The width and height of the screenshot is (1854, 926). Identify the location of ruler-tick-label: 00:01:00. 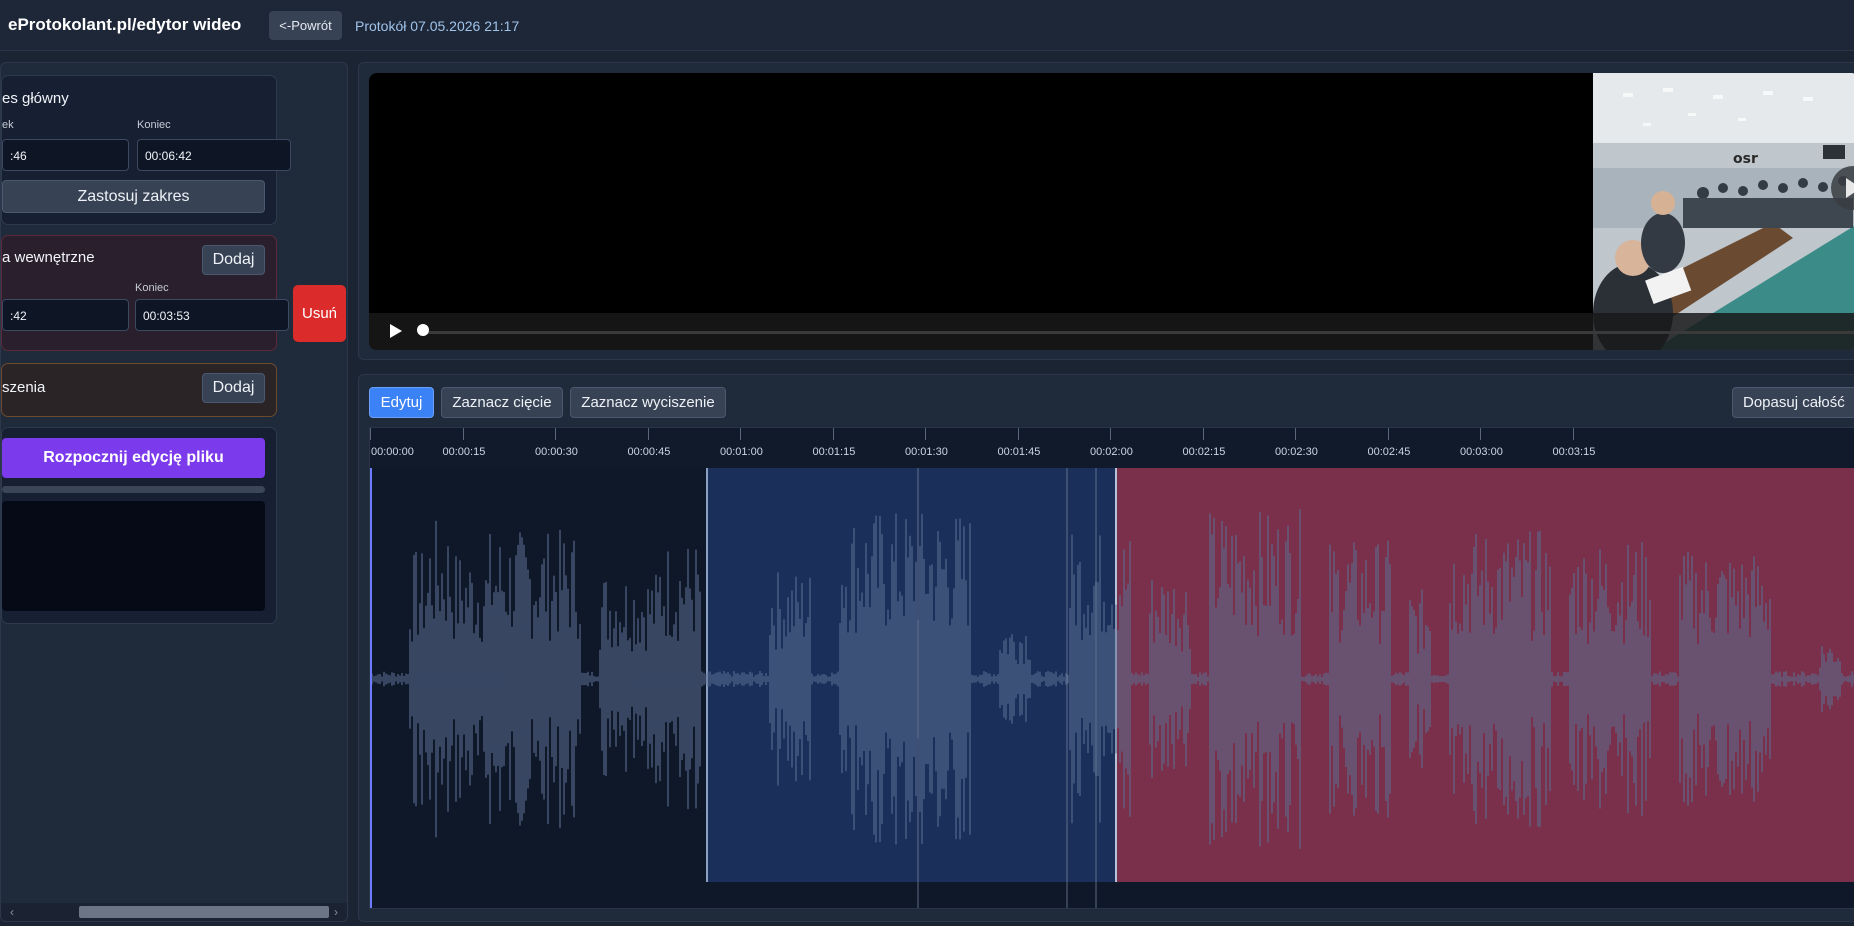
(741, 452).